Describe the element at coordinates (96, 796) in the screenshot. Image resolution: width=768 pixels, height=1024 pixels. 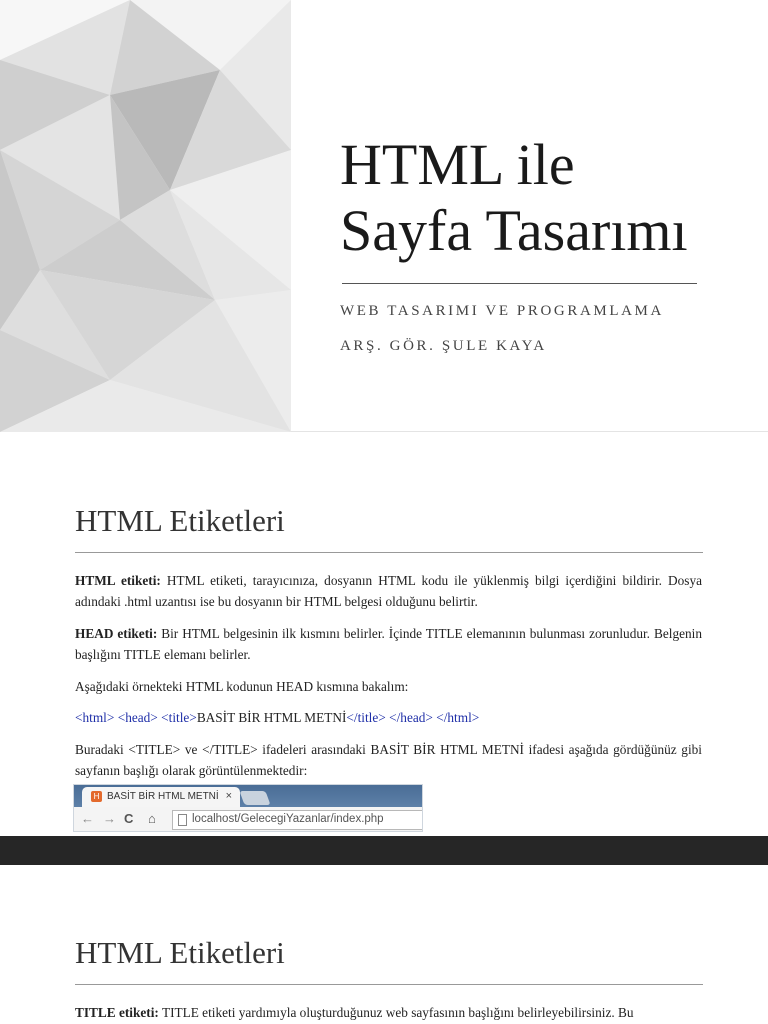
I see `html-file-icon: H` at that location.